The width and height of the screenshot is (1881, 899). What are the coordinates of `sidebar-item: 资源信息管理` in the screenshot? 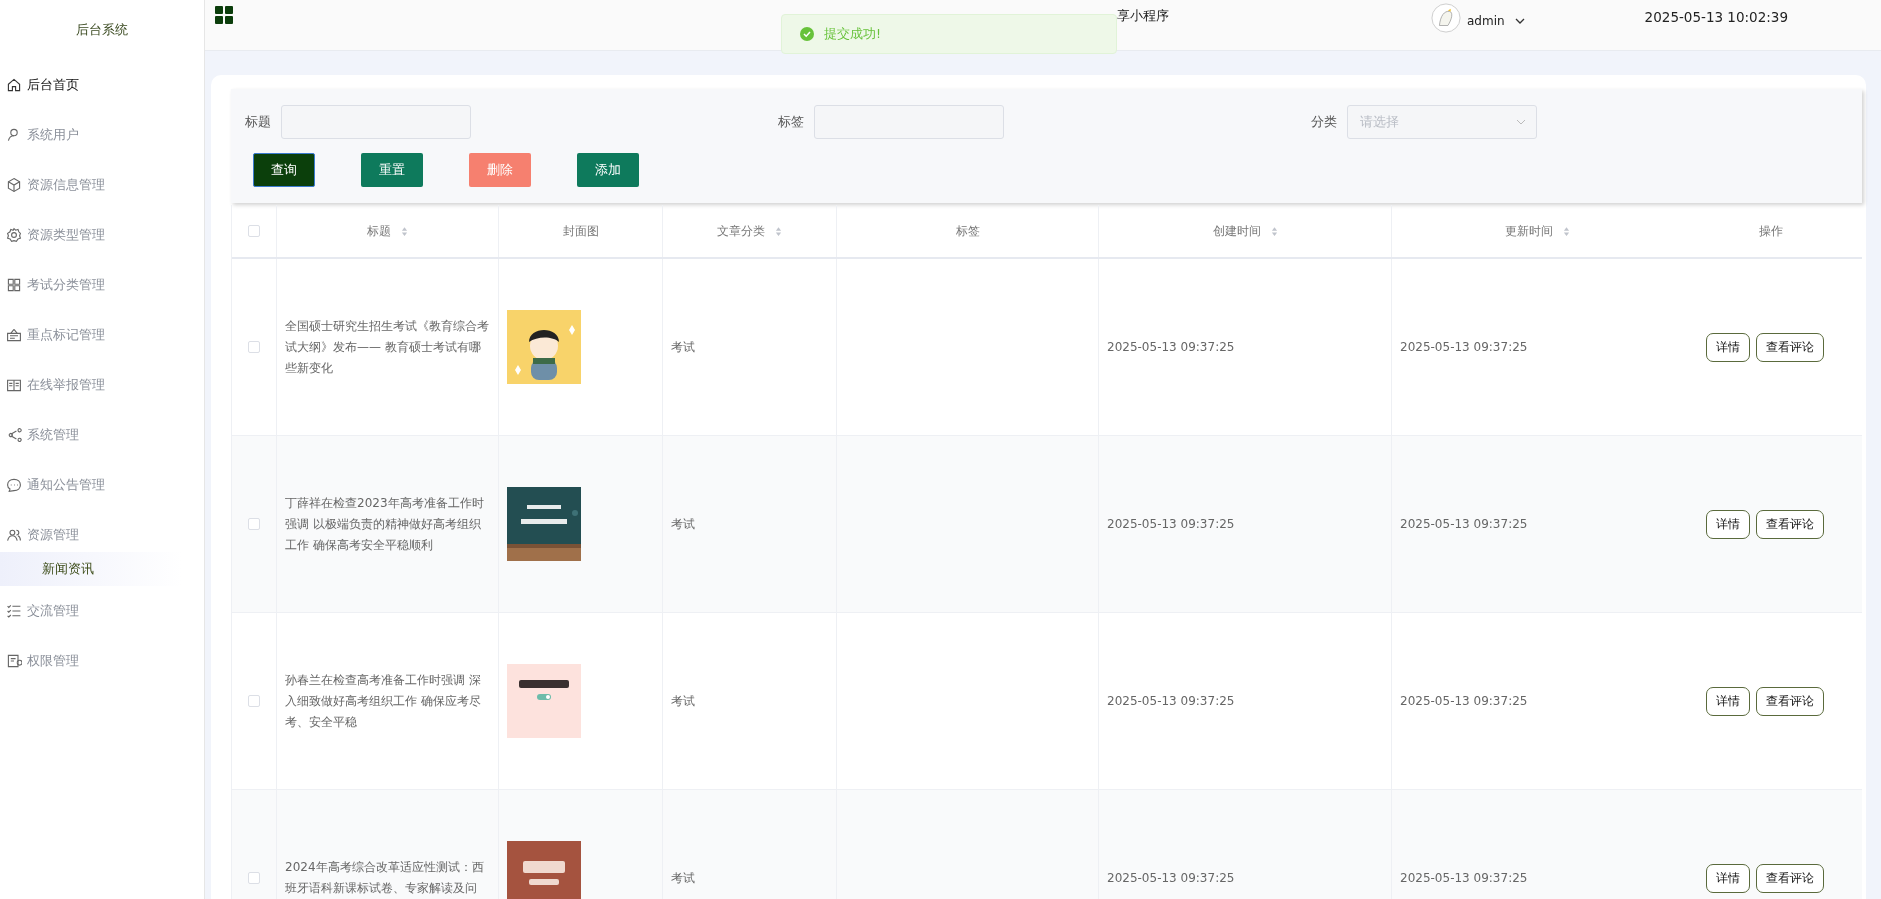 It's located at (102, 185).